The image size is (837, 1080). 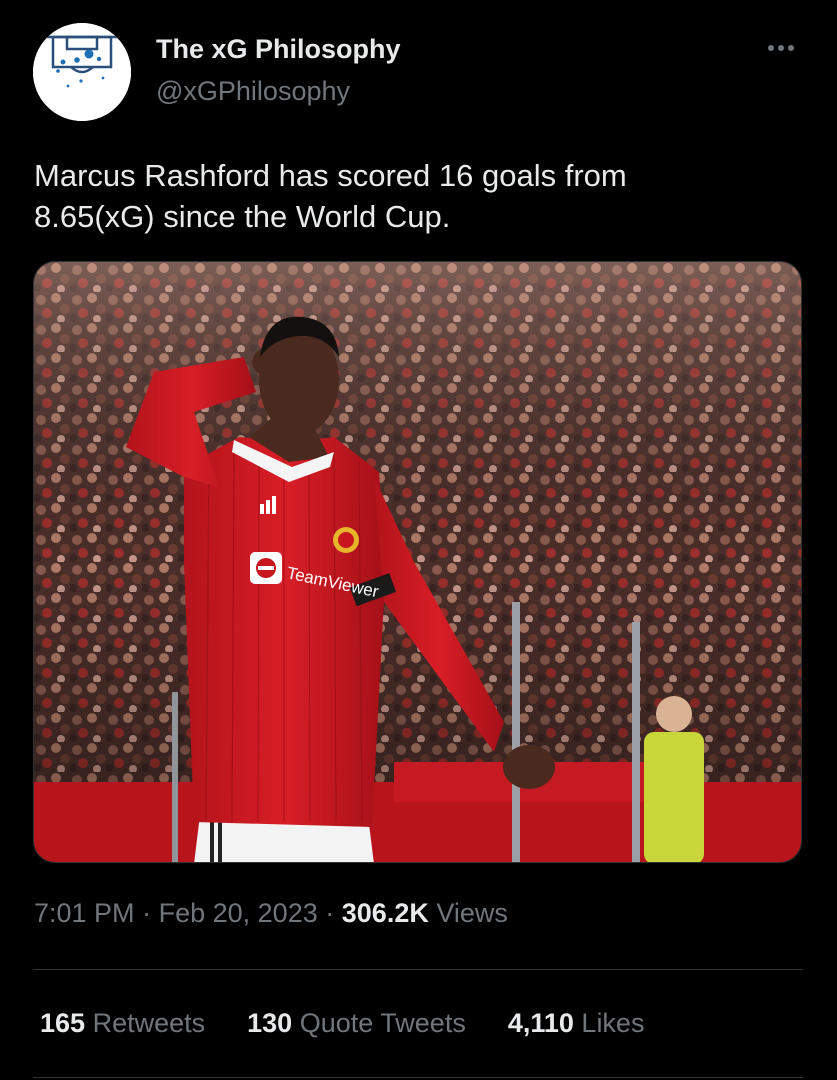 What do you see at coordinates (149, 1023) in the screenshot?
I see `retweets-label: Retweets` at bounding box center [149, 1023].